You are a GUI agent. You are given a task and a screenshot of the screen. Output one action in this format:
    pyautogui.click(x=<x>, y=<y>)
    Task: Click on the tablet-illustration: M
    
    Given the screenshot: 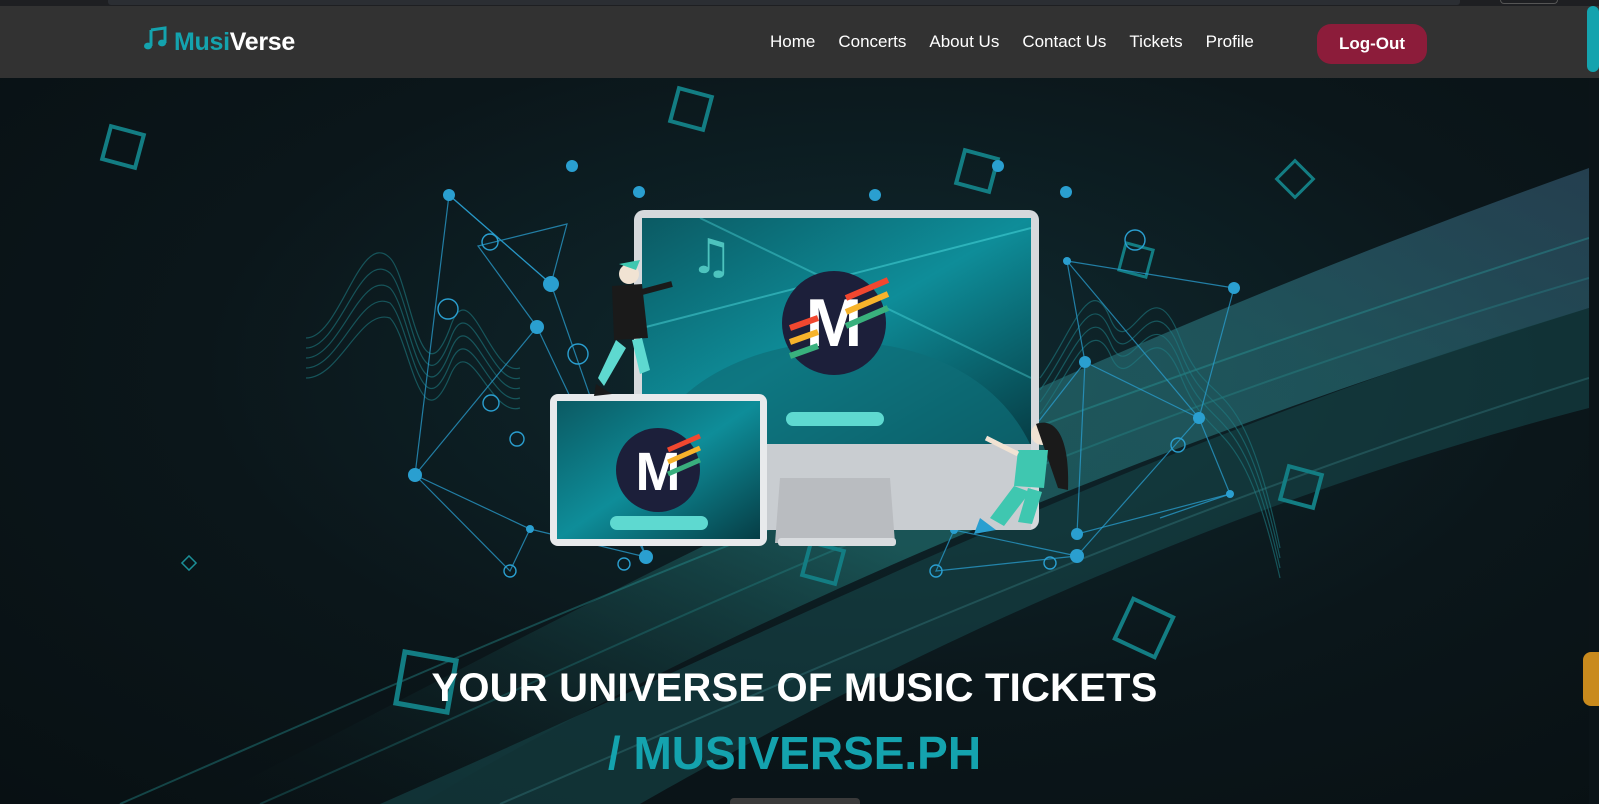 What is the action you would take?
    pyautogui.click(x=658, y=470)
    